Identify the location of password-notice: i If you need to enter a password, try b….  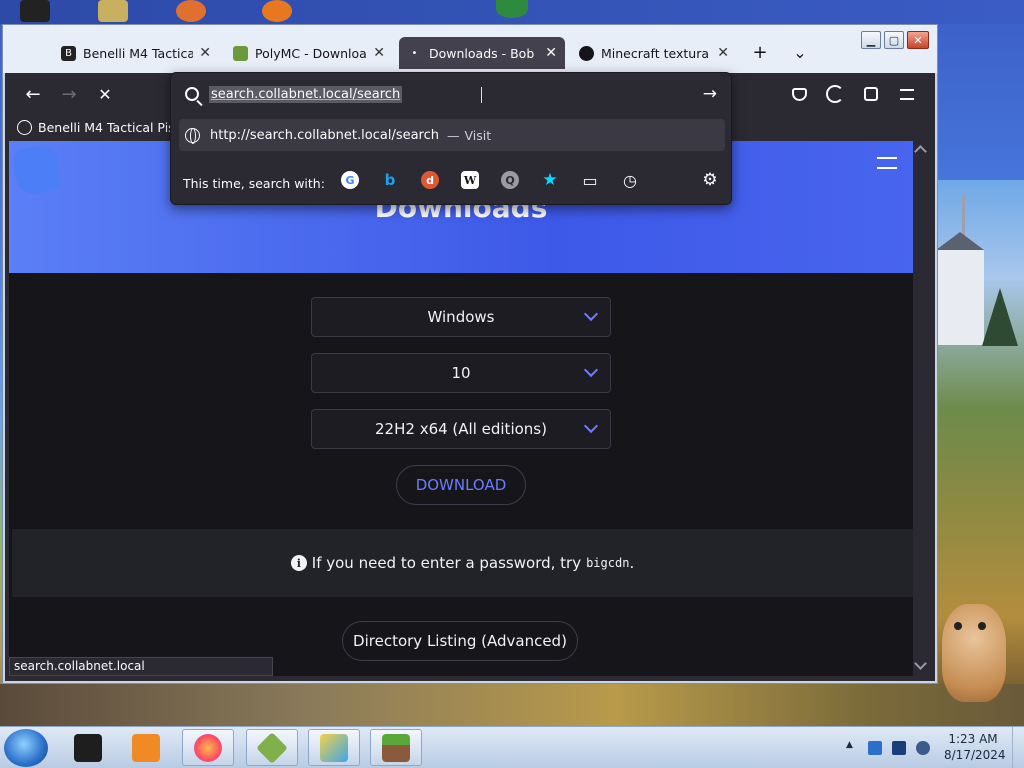
(462, 563).